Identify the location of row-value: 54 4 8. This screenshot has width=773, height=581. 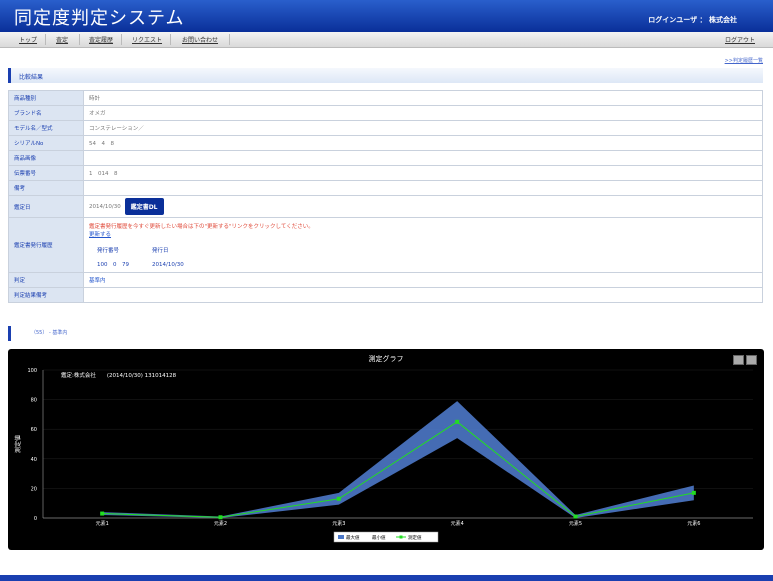
(423, 143).